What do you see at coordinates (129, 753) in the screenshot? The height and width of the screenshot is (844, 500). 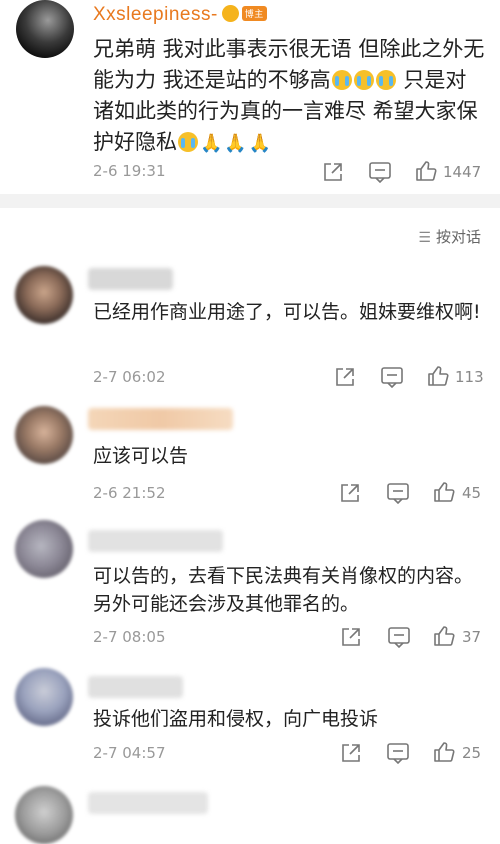 I see `comment-time: 2-7 04:57` at bounding box center [129, 753].